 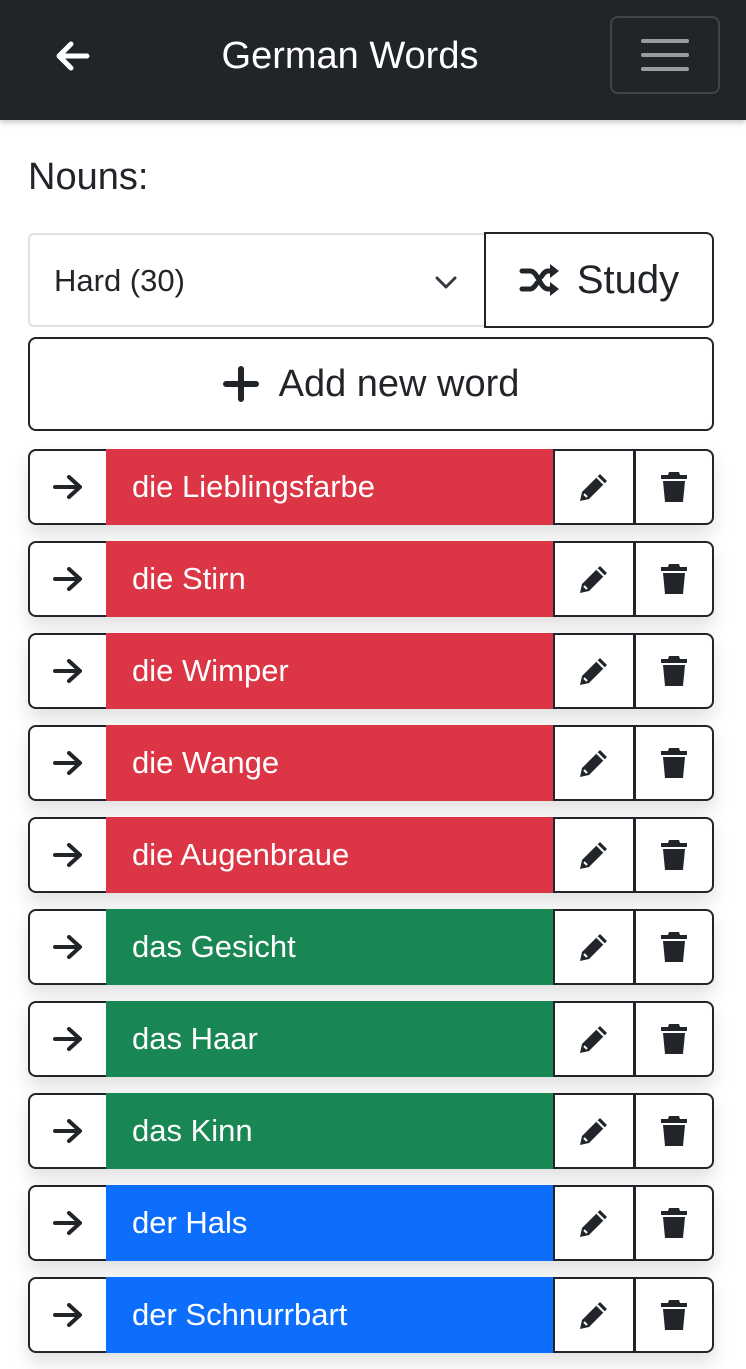 I want to click on word-row: die Stirn, so click(x=371, y=579).